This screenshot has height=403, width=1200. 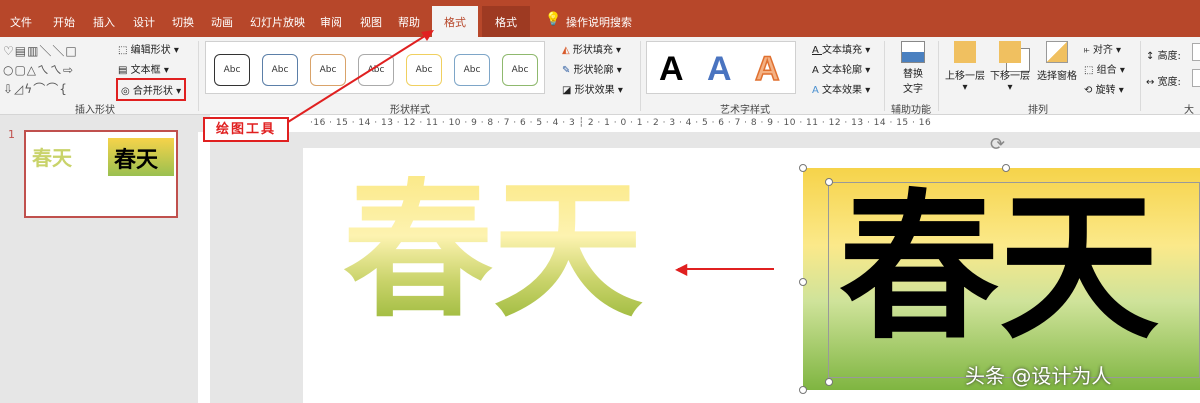 I want to click on watermark: 头条 @设计为人, so click(x=1038, y=376).